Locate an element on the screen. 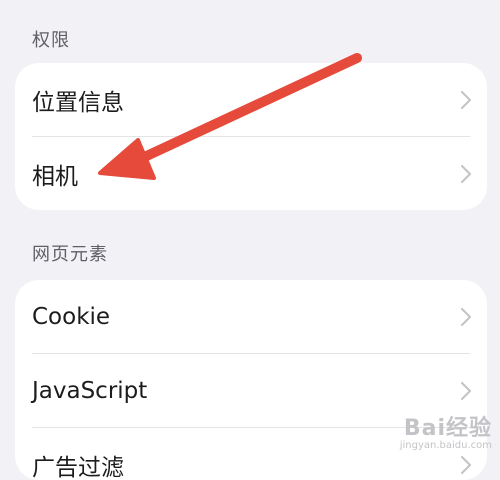  settings-row-camera: 相机 is located at coordinates (251, 173).